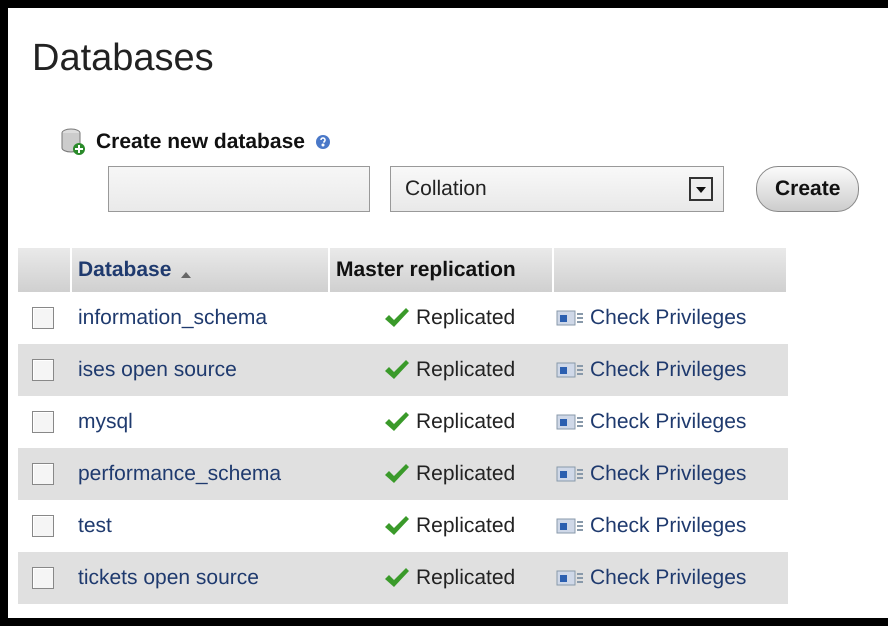 Image resolution: width=888 pixels, height=626 pixels. What do you see at coordinates (557, 189) in the screenshot?
I see `collation-dropdown: Collation` at bounding box center [557, 189].